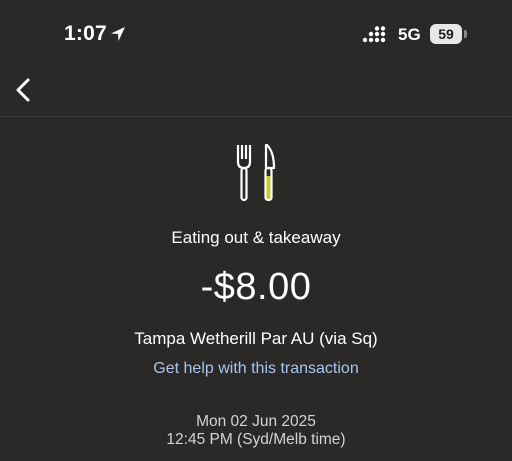  Describe the element at coordinates (256, 287) in the screenshot. I see `transaction-amount: -$8.00` at that location.